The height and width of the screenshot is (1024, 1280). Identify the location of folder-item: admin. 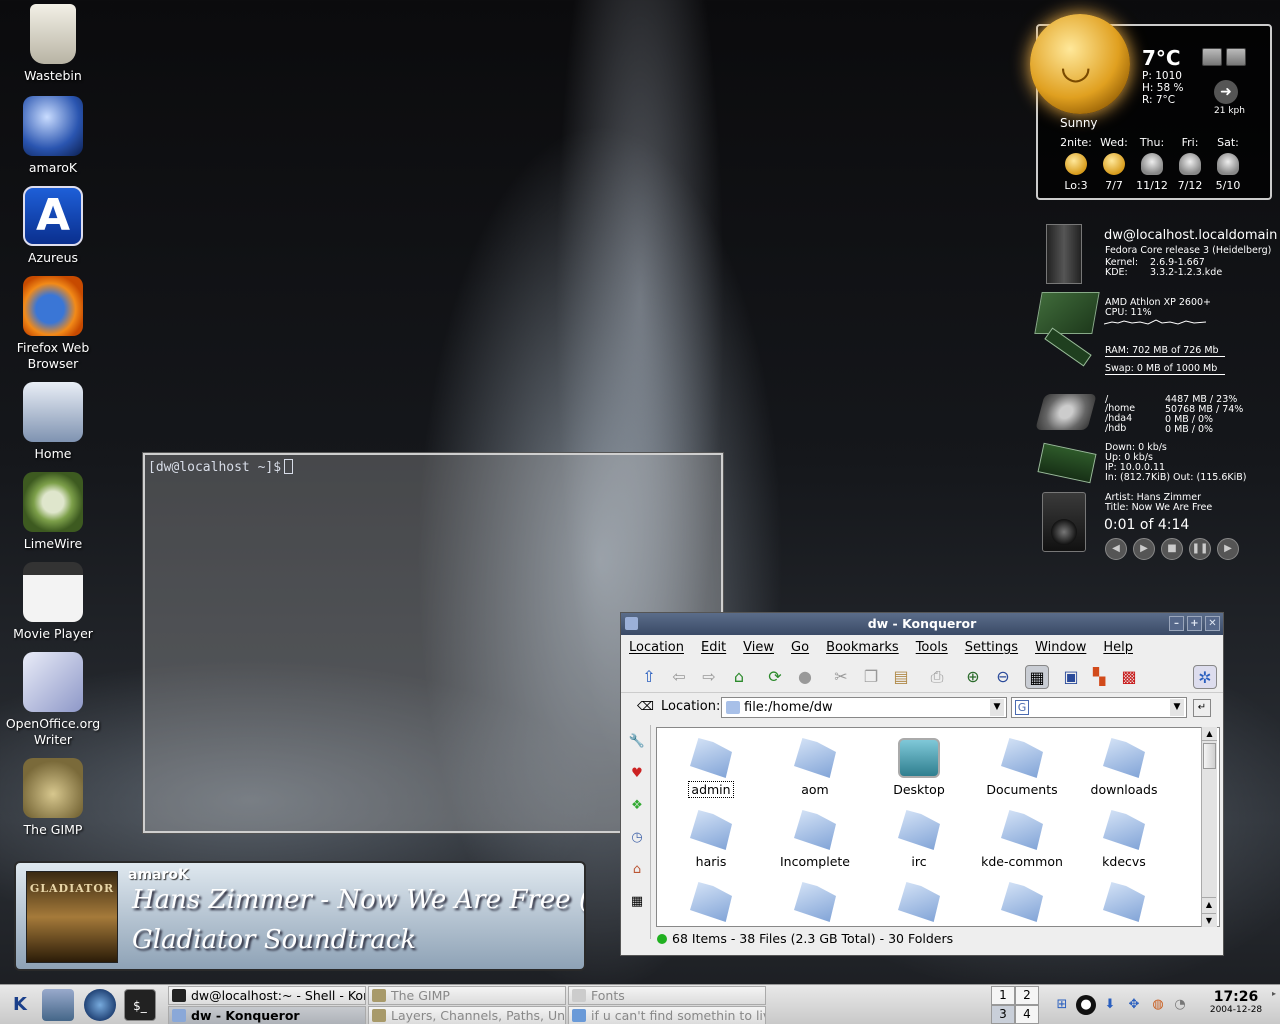
(711, 766).